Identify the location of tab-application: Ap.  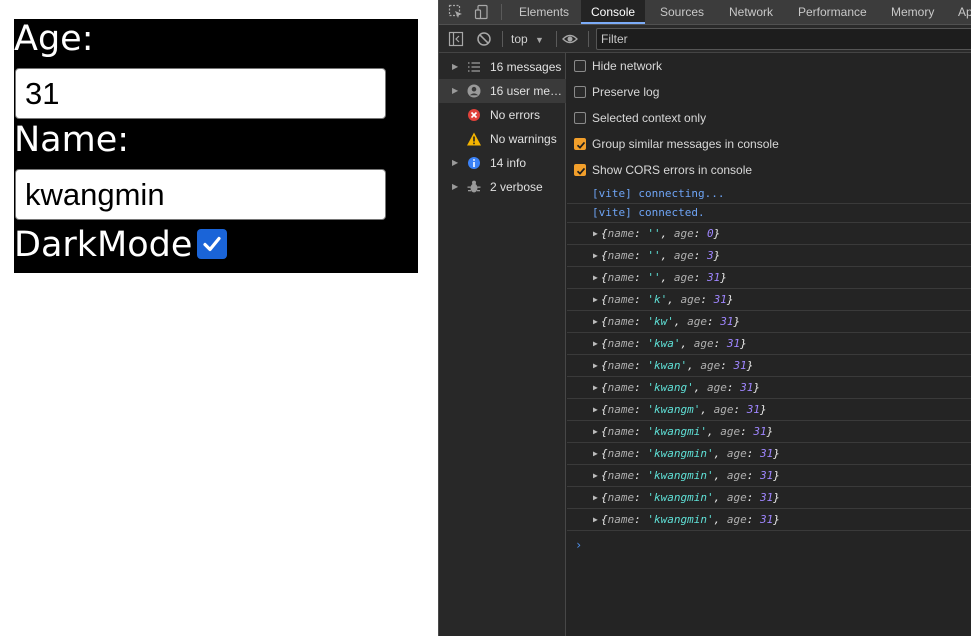
(959, 12).